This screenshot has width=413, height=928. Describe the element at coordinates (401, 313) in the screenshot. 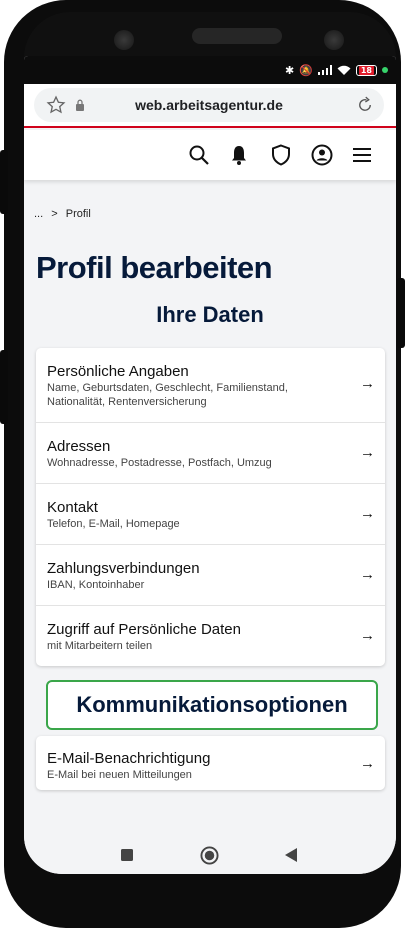

I see `side-button` at that location.